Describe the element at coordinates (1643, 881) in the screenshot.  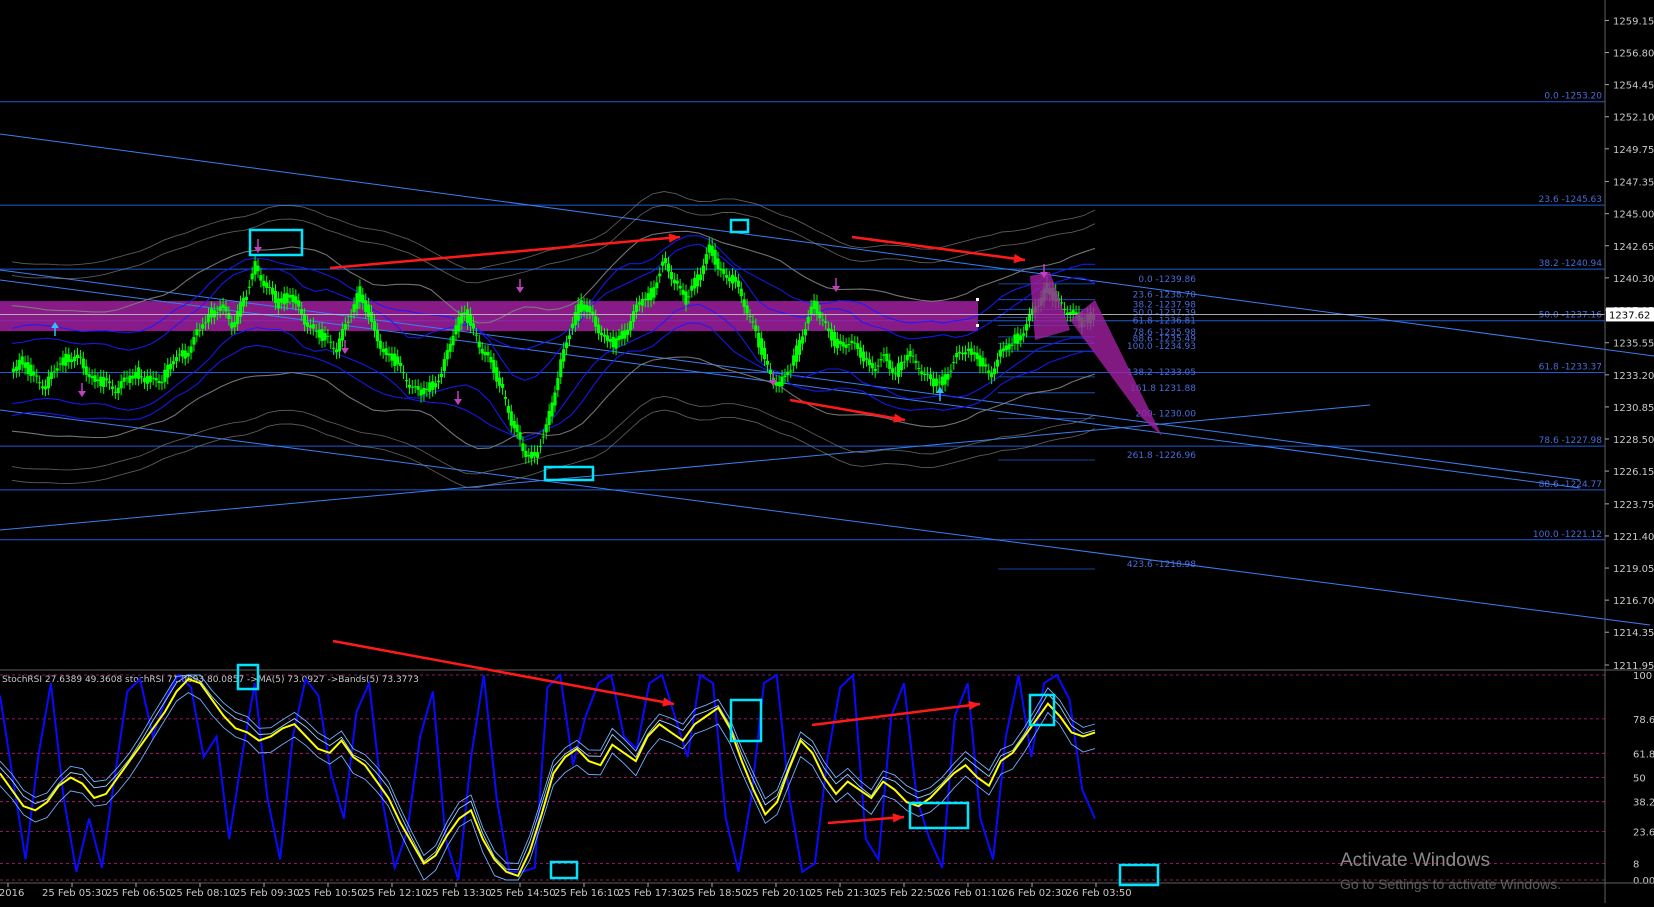
I see `stoch-tick-label: 0.00` at that location.